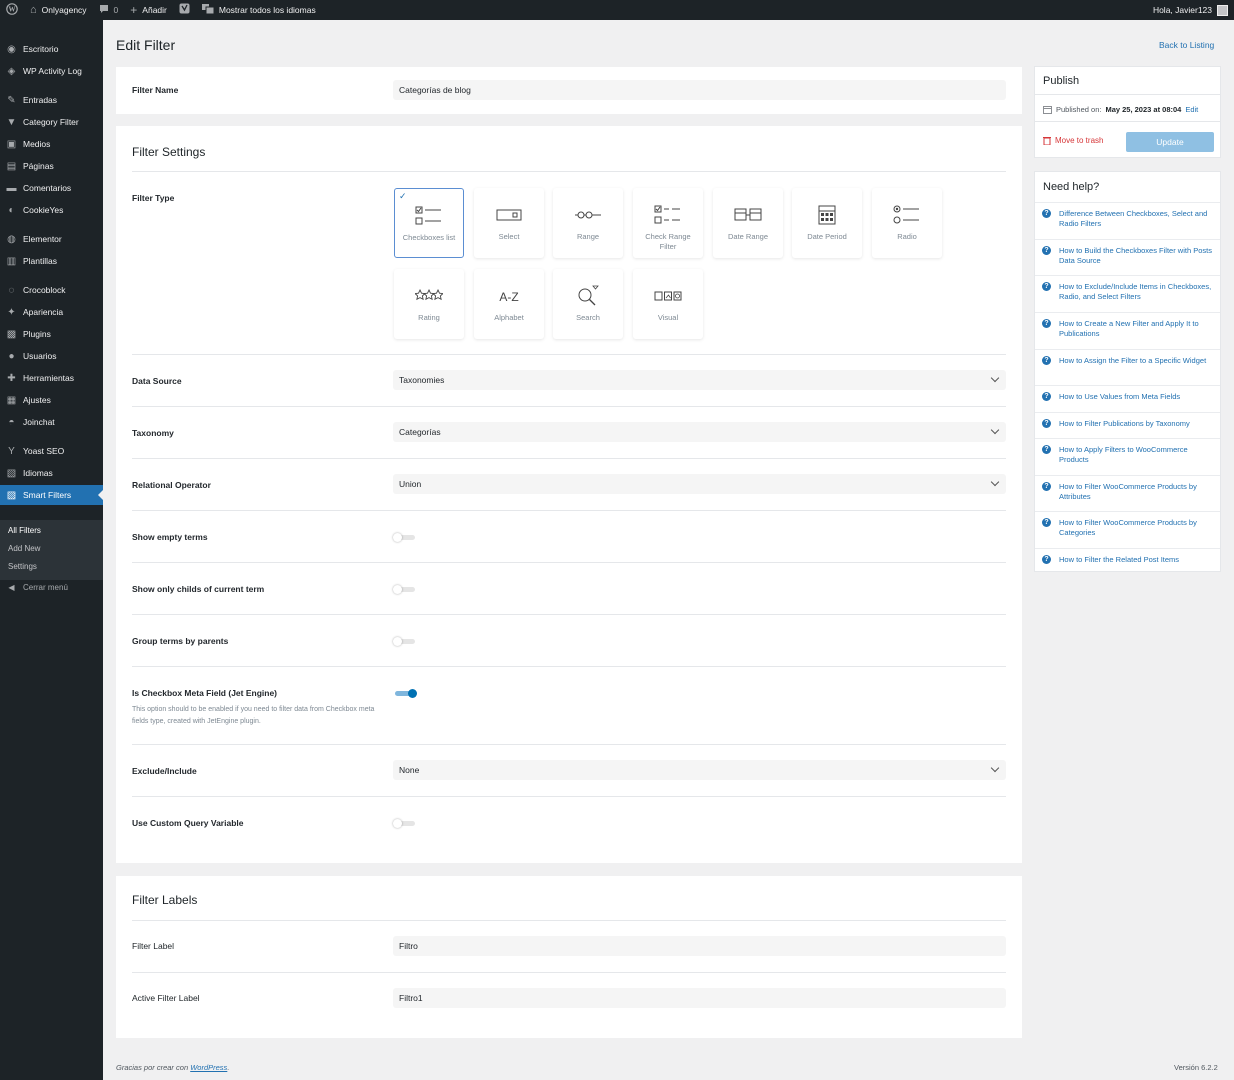  What do you see at coordinates (51, 122) in the screenshot?
I see `sidebar-item-category-filter: ▼ Category Filter` at bounding box center [51, 122].